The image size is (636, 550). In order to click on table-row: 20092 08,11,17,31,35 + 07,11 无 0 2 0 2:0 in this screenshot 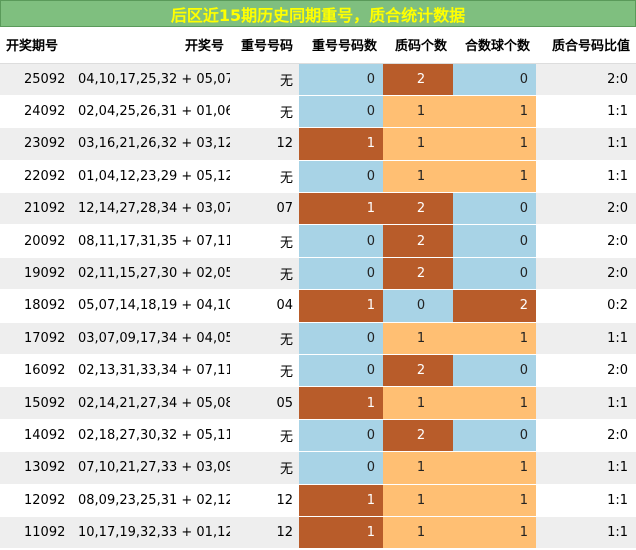, I will do `click(318, 241)`.